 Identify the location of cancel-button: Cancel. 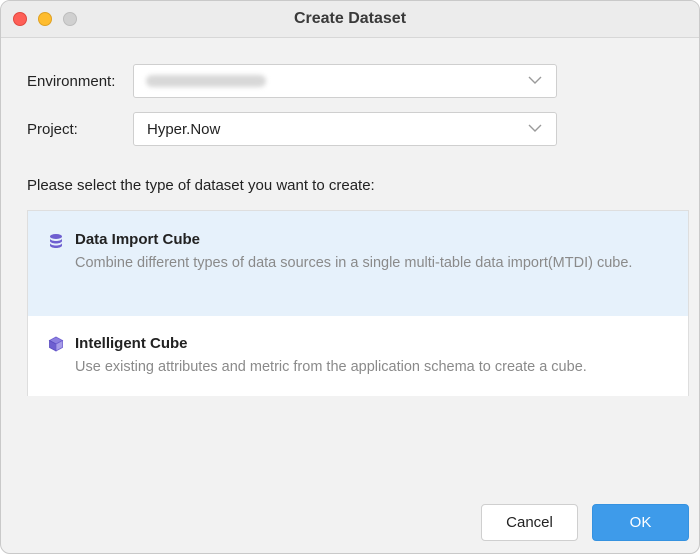
(529, 522).